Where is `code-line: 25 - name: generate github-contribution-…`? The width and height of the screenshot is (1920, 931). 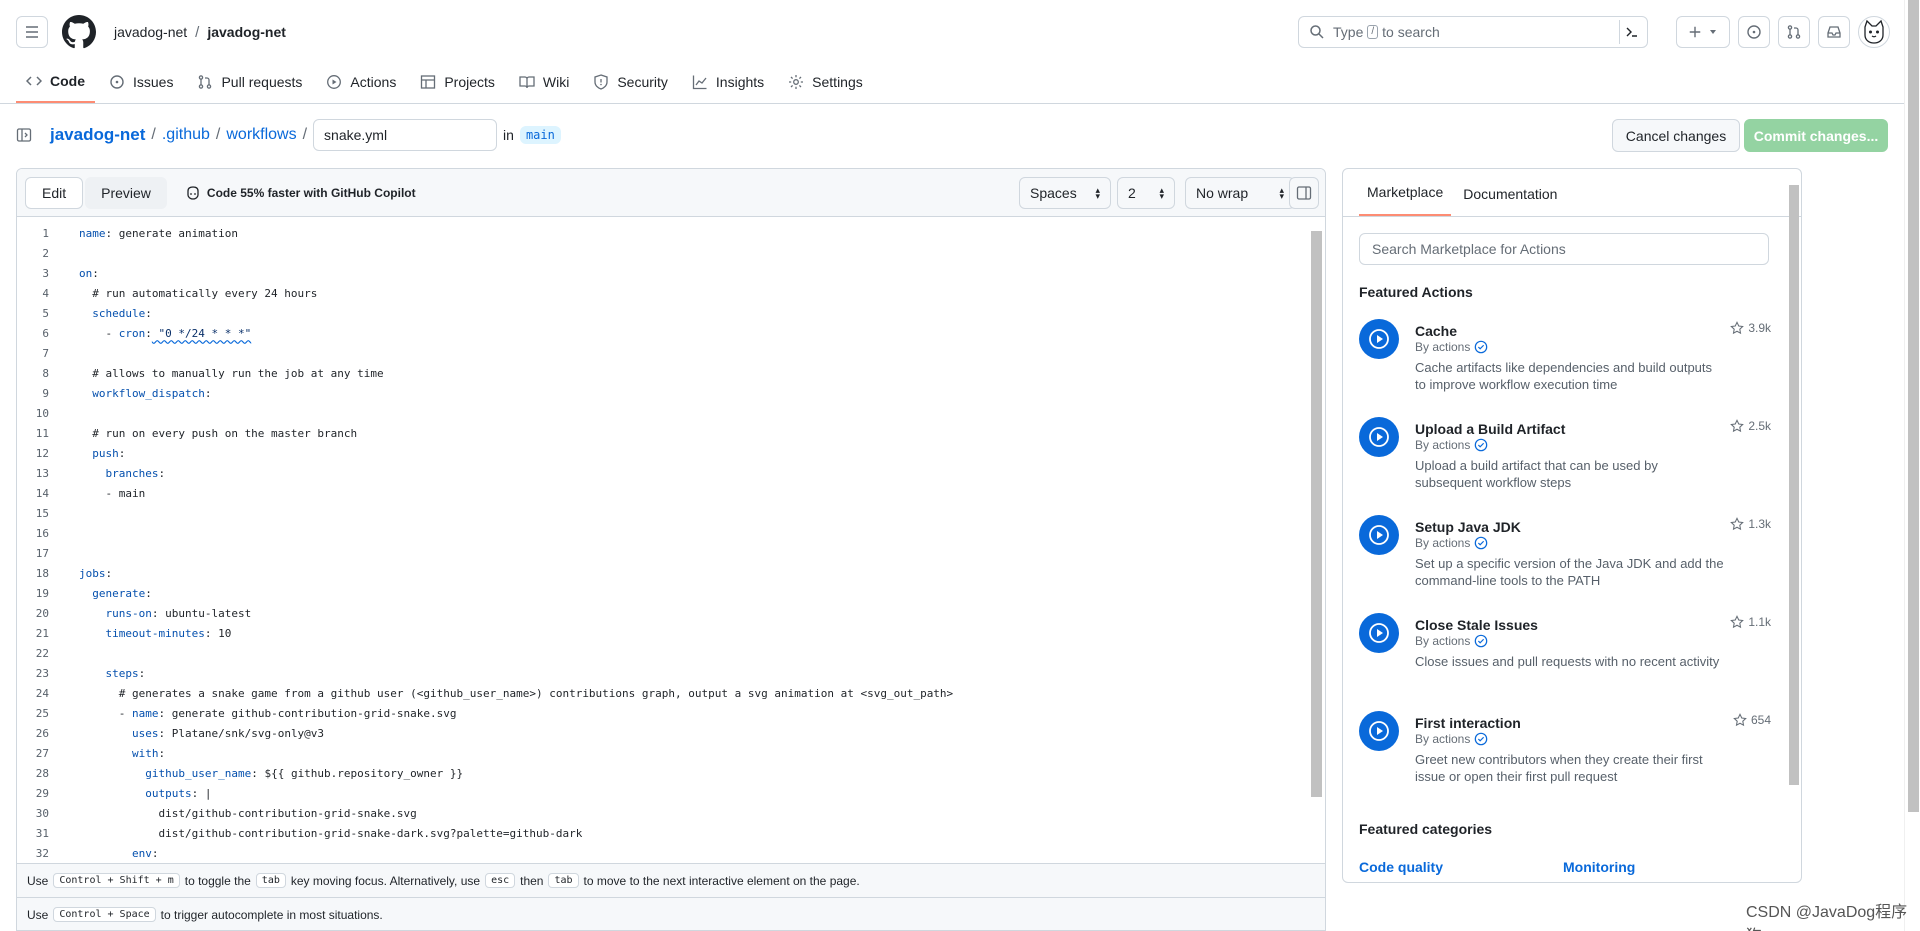 code-line: 25 - name: generate github-contribution-… is located at coordinates (662, 713).